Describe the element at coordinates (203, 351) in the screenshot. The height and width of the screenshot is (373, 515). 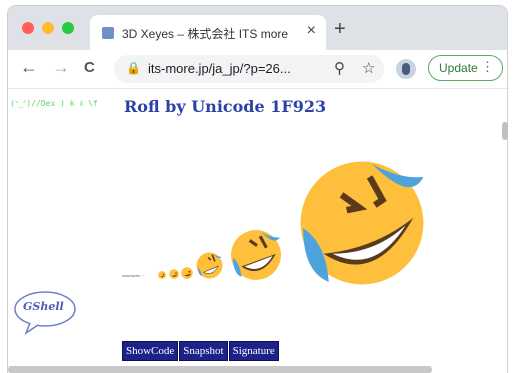
I see `snapshot-button: Snapshot` at that location.